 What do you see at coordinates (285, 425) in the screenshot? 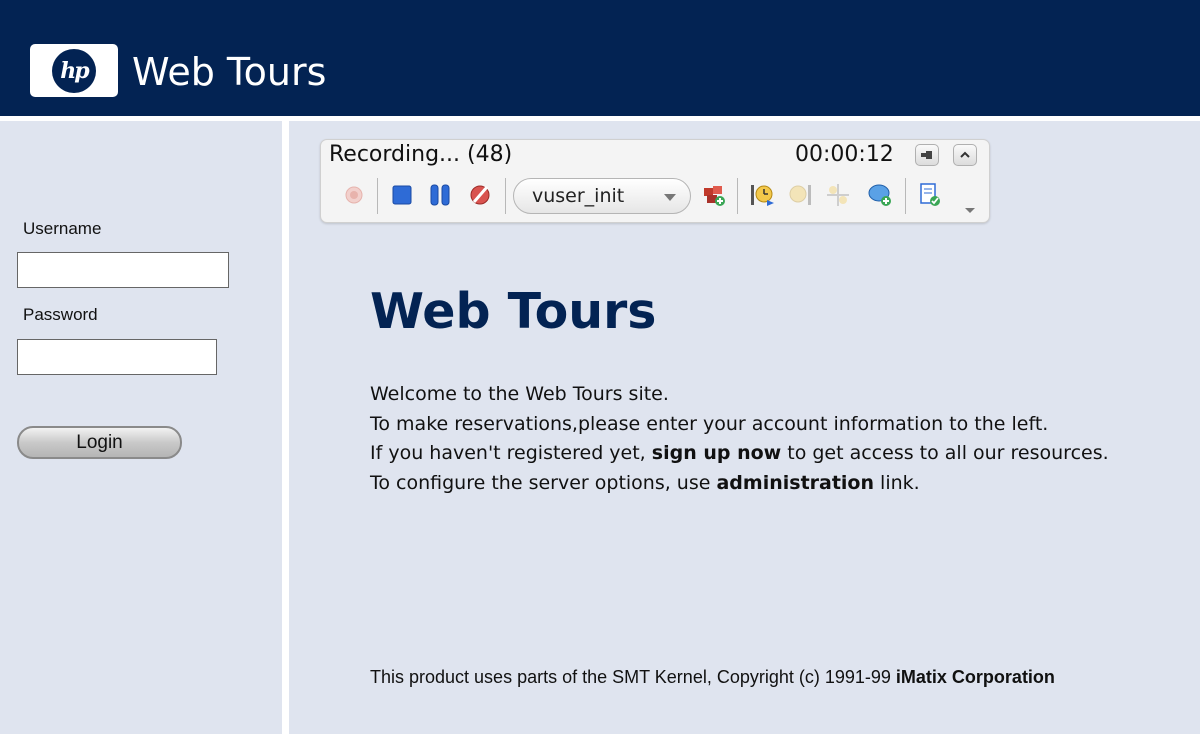
I see `pane-divider` at bounding box center [285, 425].